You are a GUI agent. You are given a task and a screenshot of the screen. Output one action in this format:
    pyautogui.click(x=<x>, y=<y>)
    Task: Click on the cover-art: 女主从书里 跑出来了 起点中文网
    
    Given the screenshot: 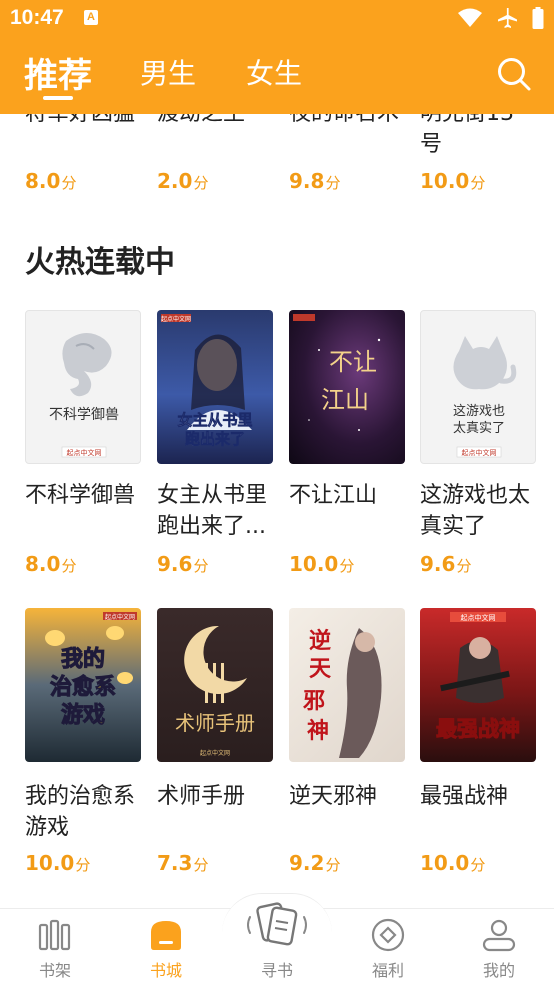 What is the action you would take?
    pyautogui.click(x=207, y=381)
    